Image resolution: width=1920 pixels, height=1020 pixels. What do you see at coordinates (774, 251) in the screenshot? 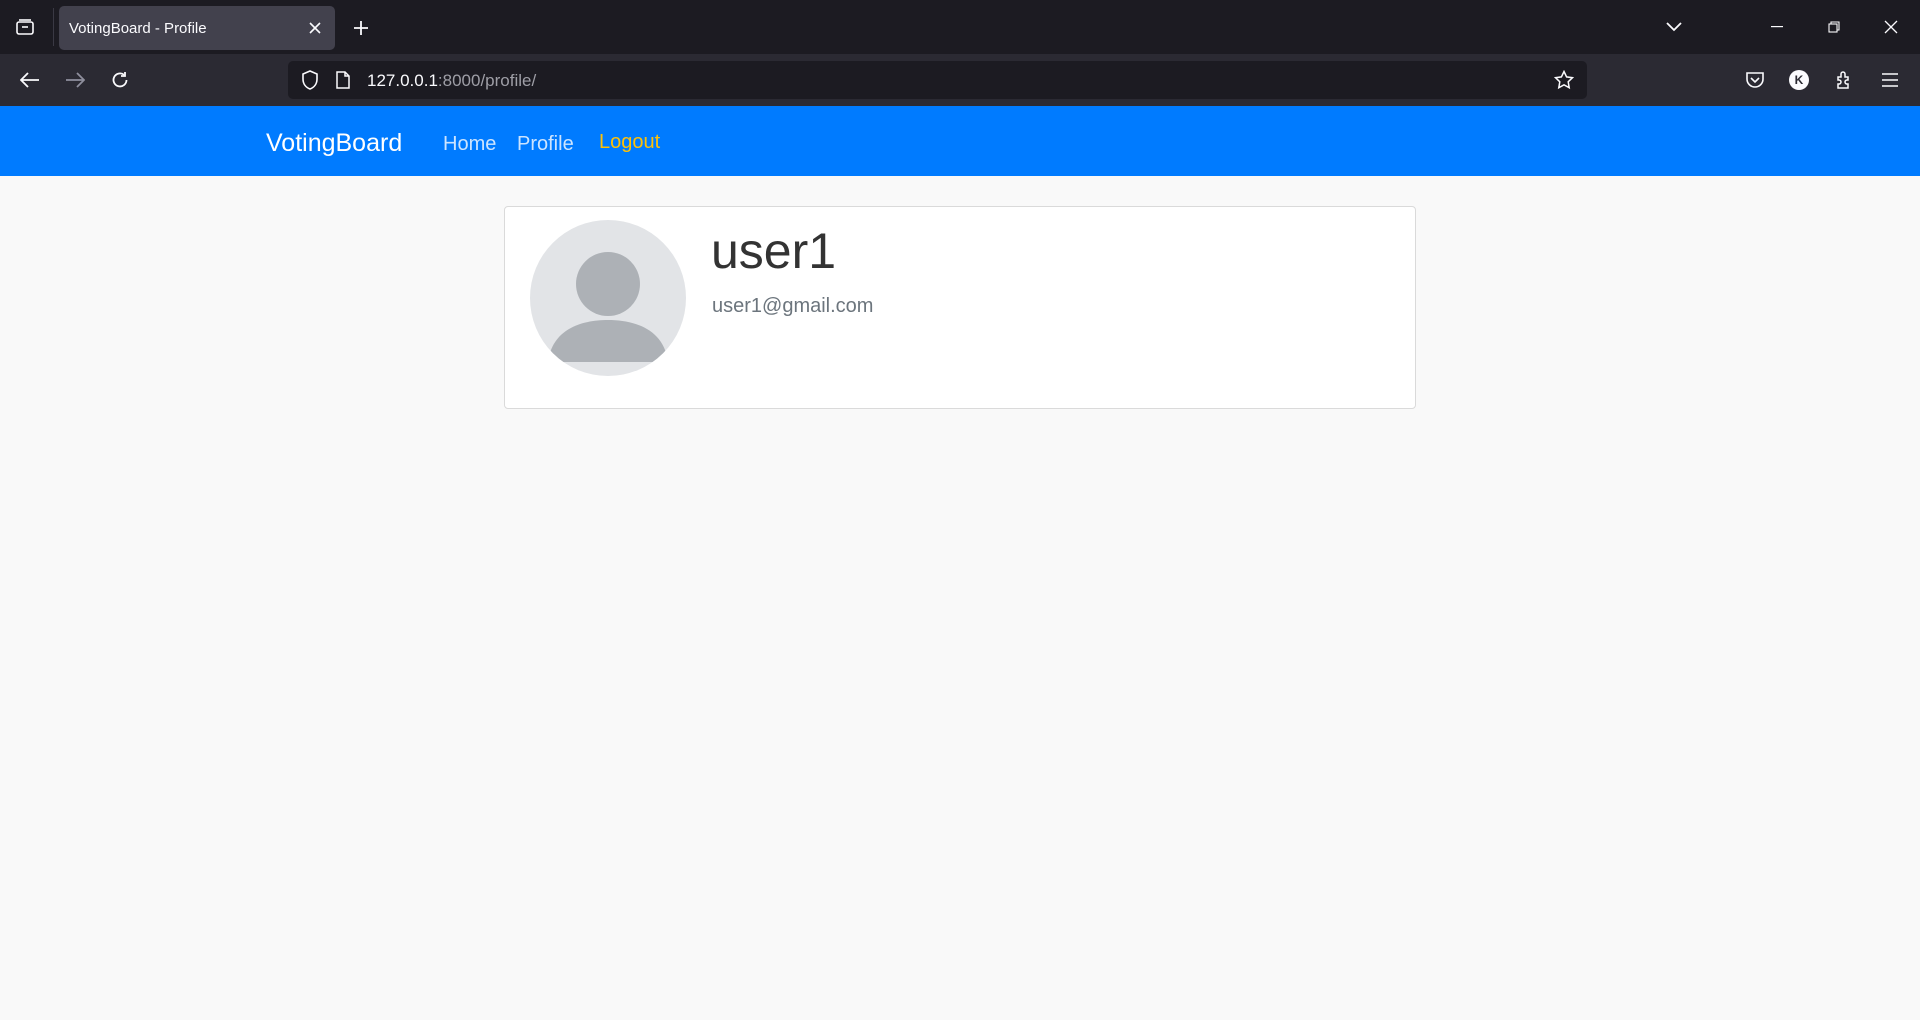
I see `profile-username: user1` at bounding box center [774, 251].